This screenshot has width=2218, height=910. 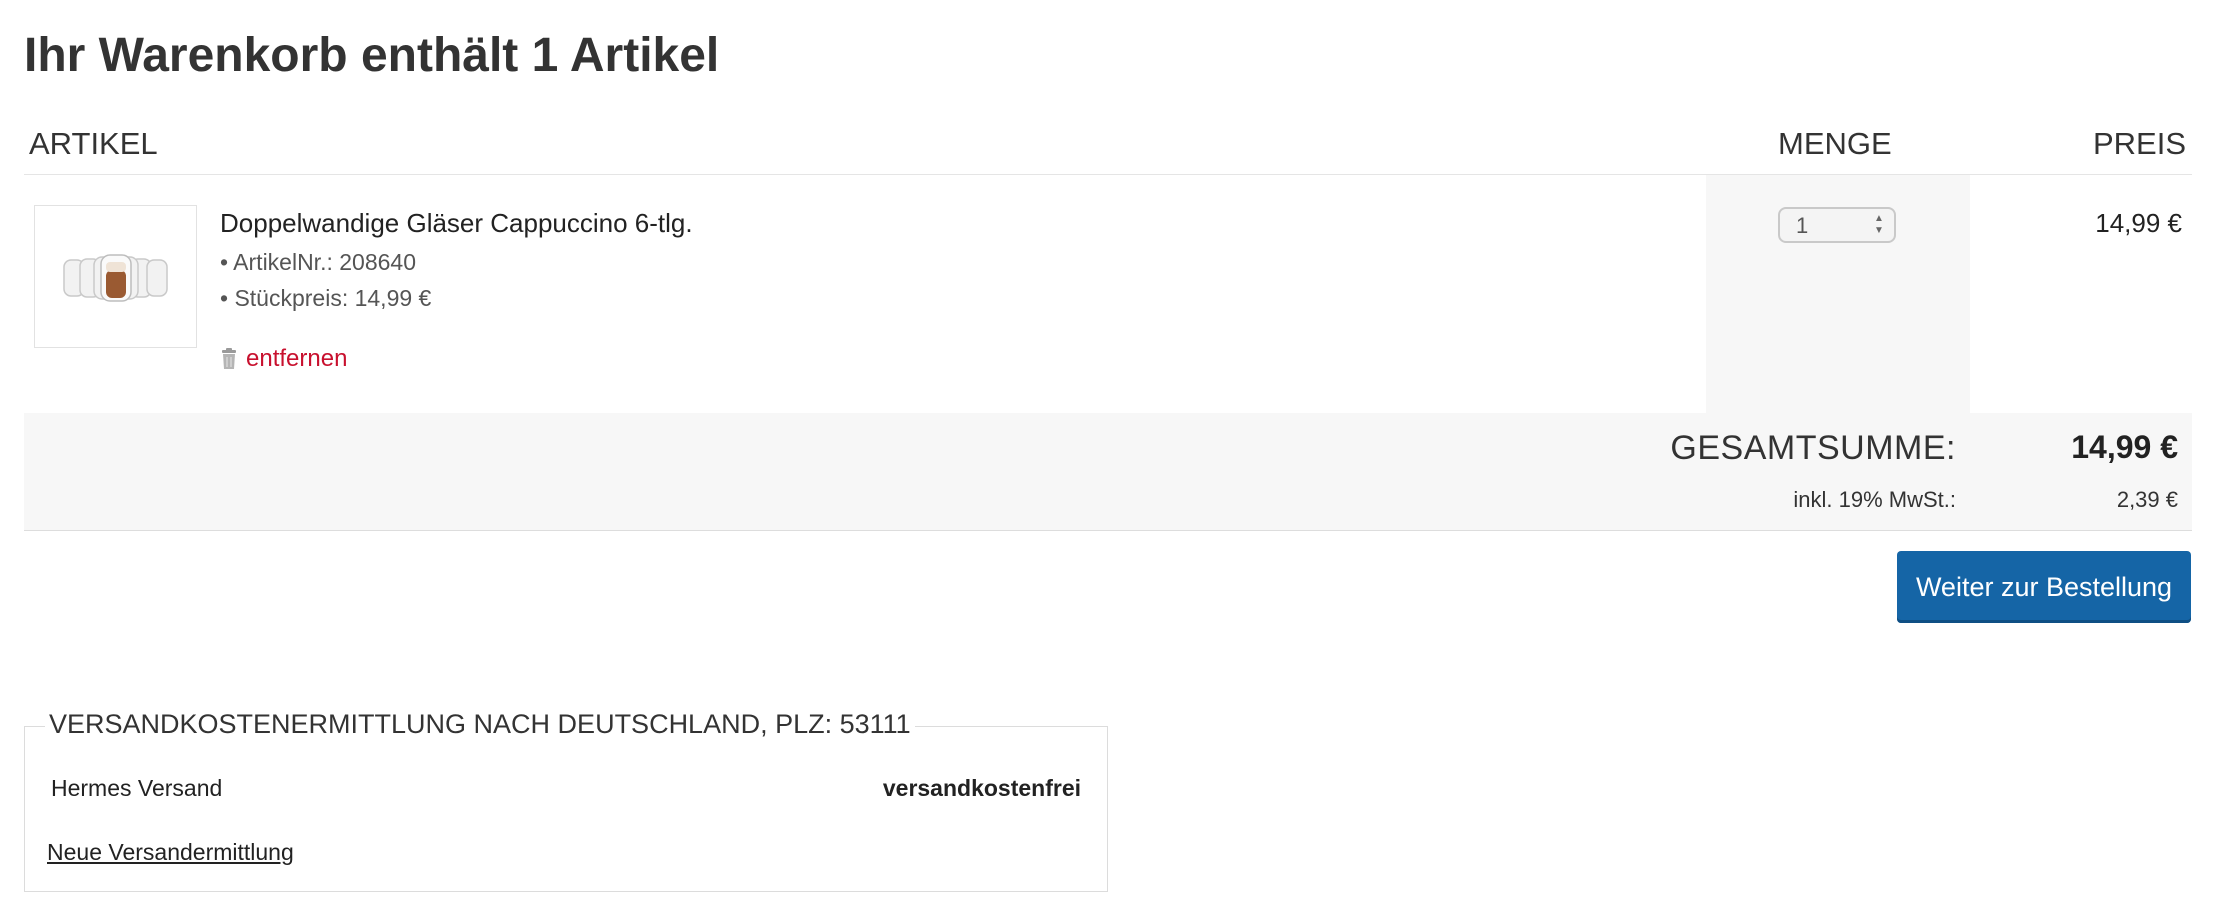 I want to click on vat-value: 2,39 €, so click(x=2147, y=499).